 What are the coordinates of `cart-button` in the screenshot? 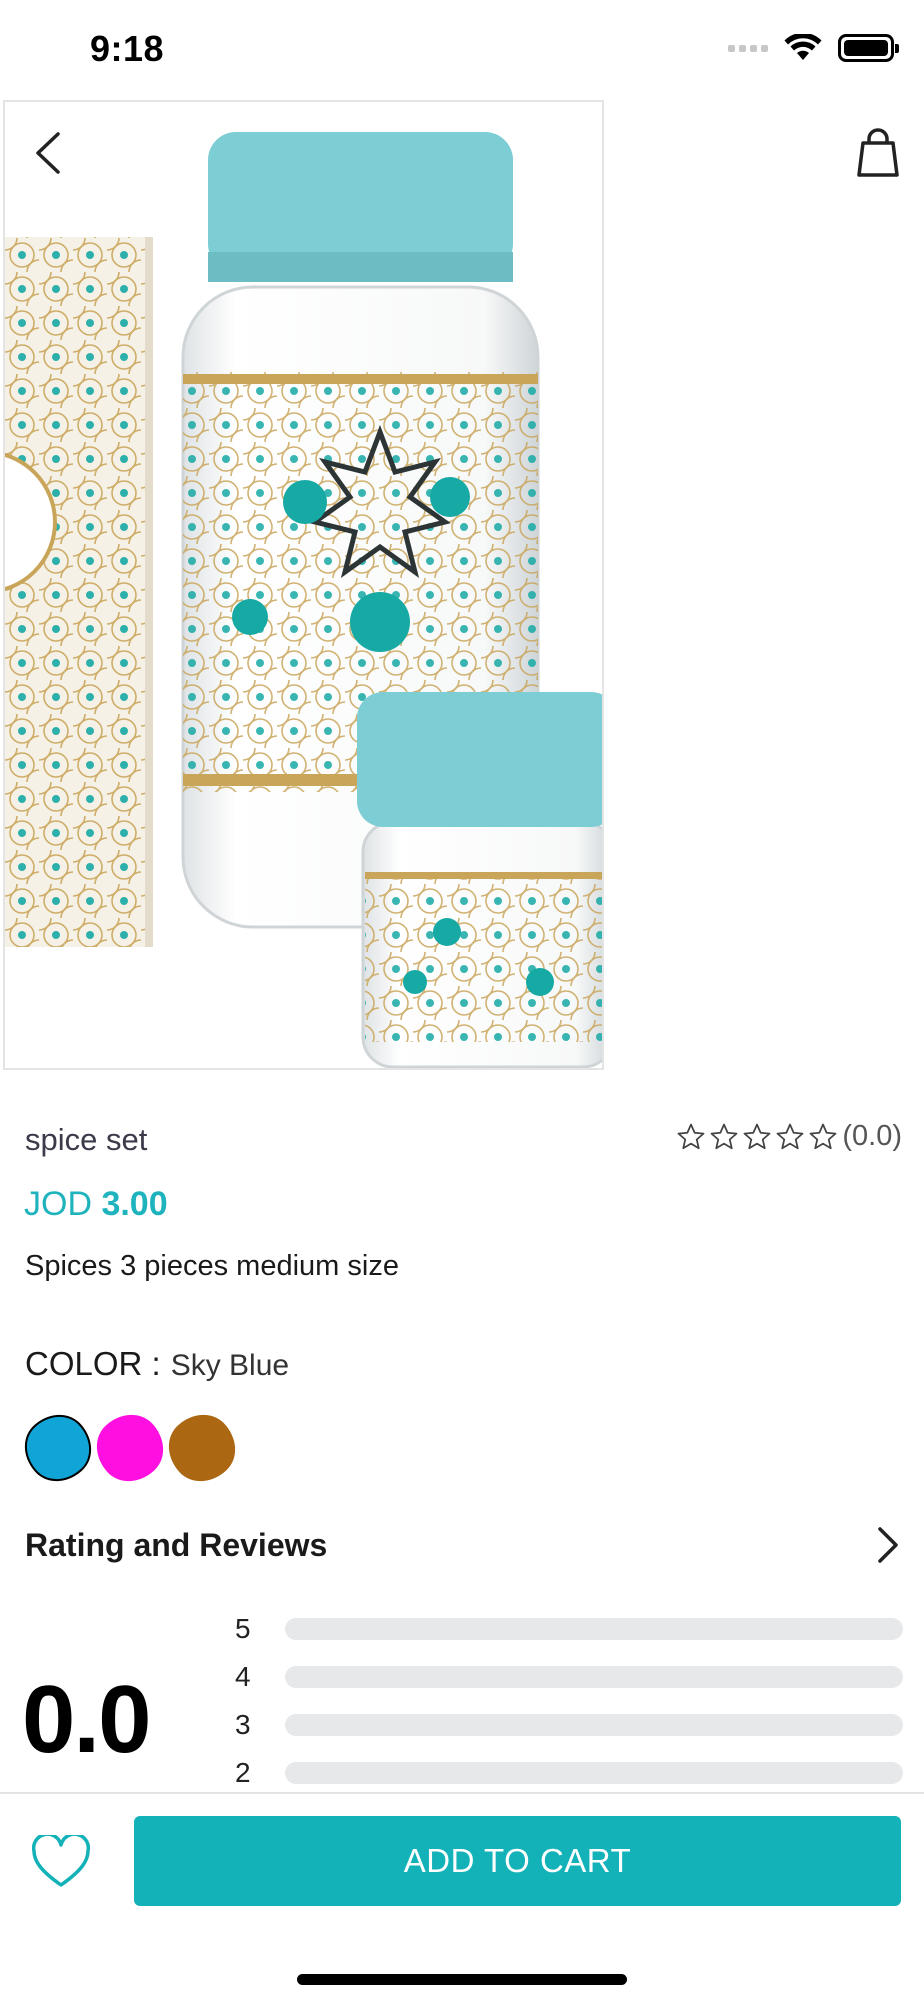 It's located at (878, 153).